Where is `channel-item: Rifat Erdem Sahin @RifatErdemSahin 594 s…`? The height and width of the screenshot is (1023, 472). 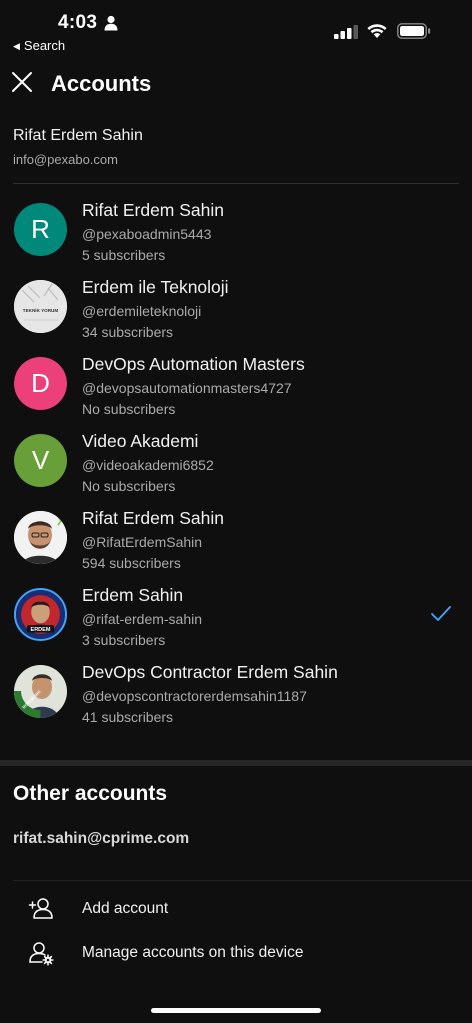
channel-item: Rifat Erdem Sahin @RifatErdemSahin 594 s… is located at coordinates (236, 542).